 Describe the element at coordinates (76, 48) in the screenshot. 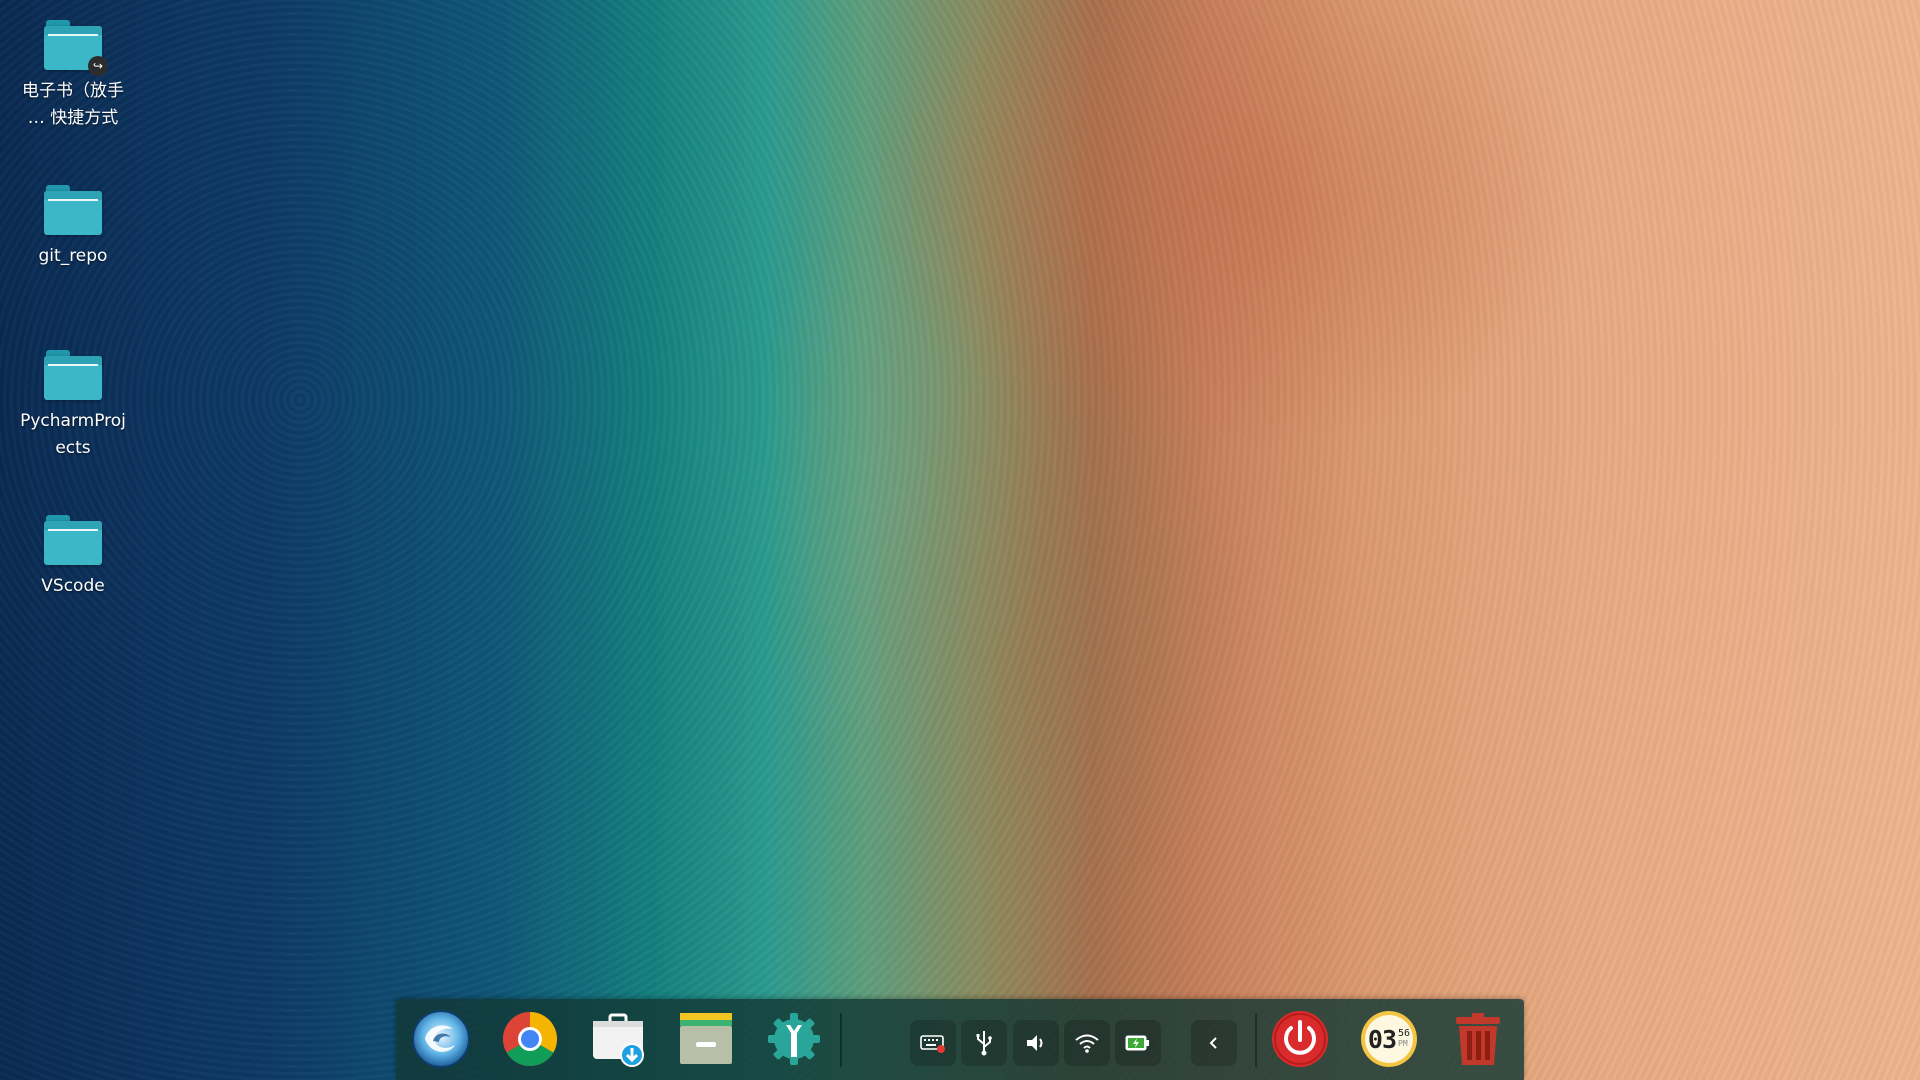

I see `folder-shortcut-icon: ↪` at that location.